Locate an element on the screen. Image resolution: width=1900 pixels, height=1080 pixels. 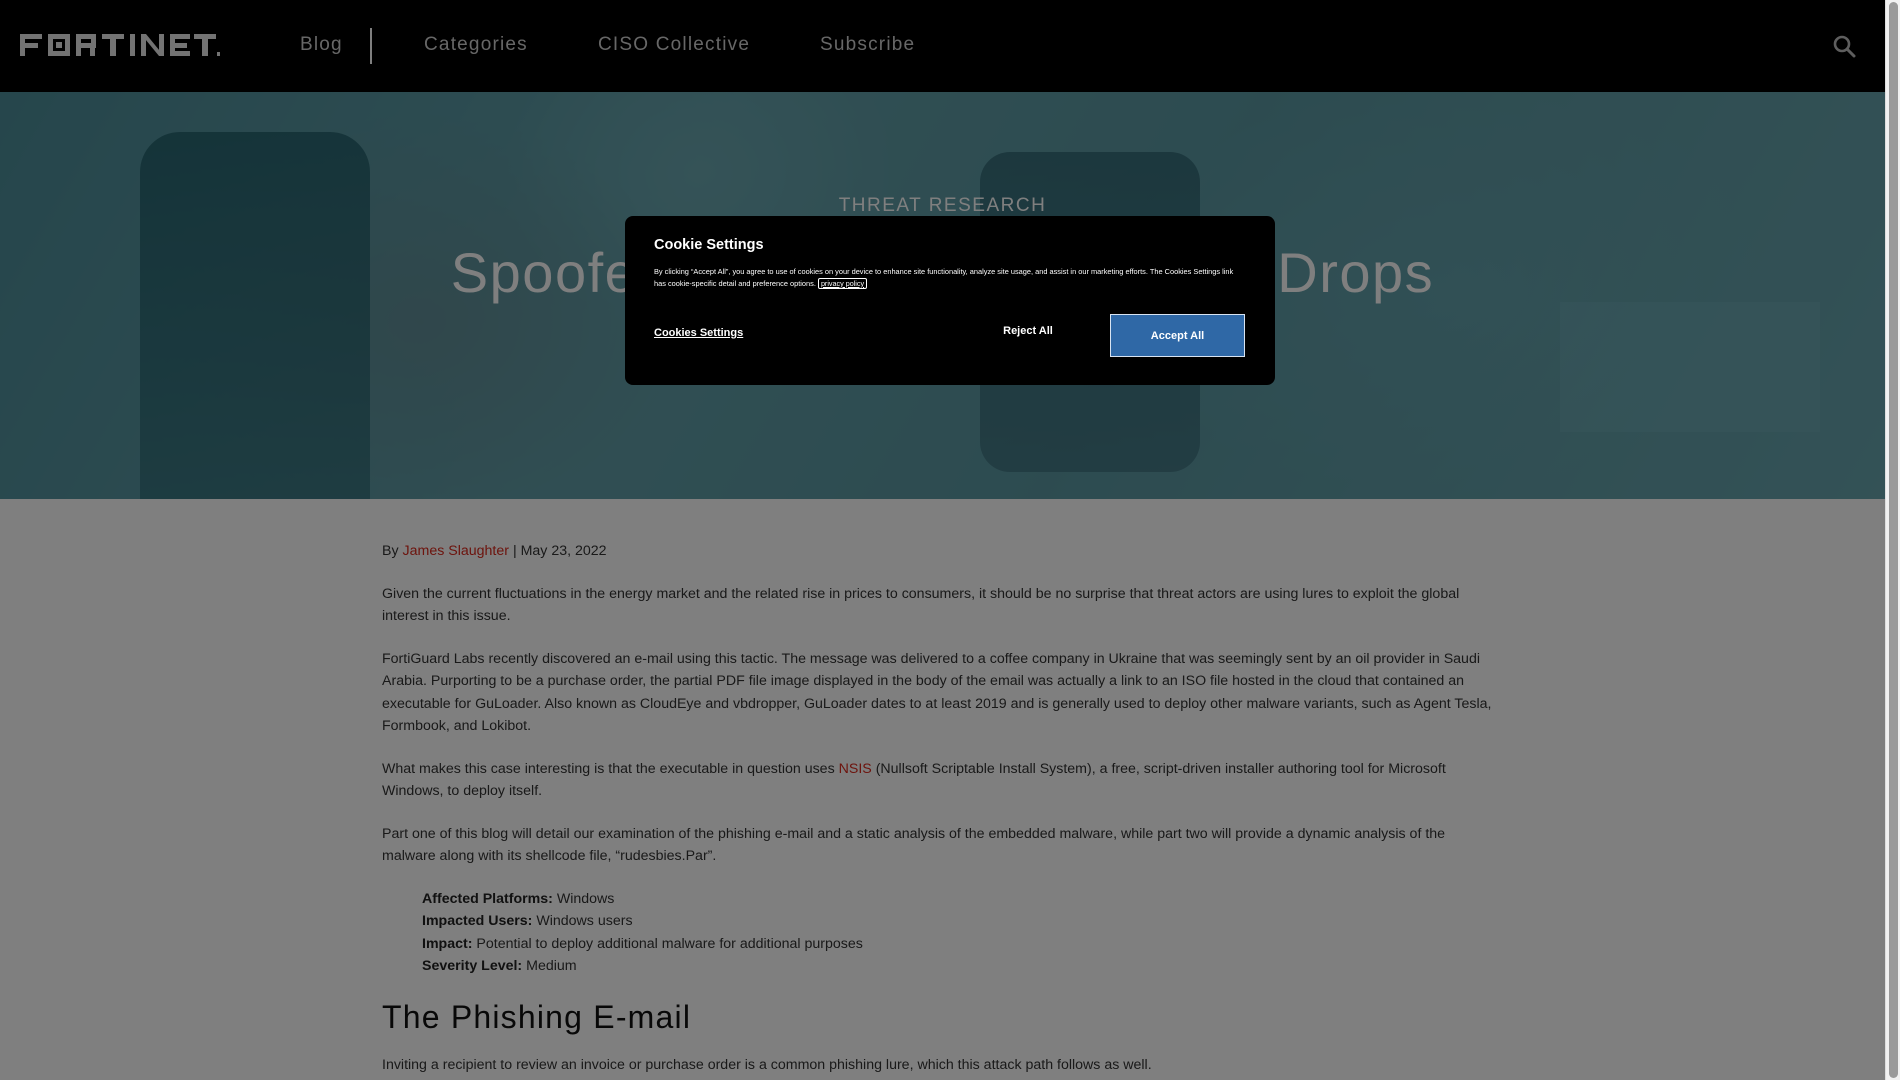
cookies-settings-link: Cookies Settings is located at coordinates (698, 333).